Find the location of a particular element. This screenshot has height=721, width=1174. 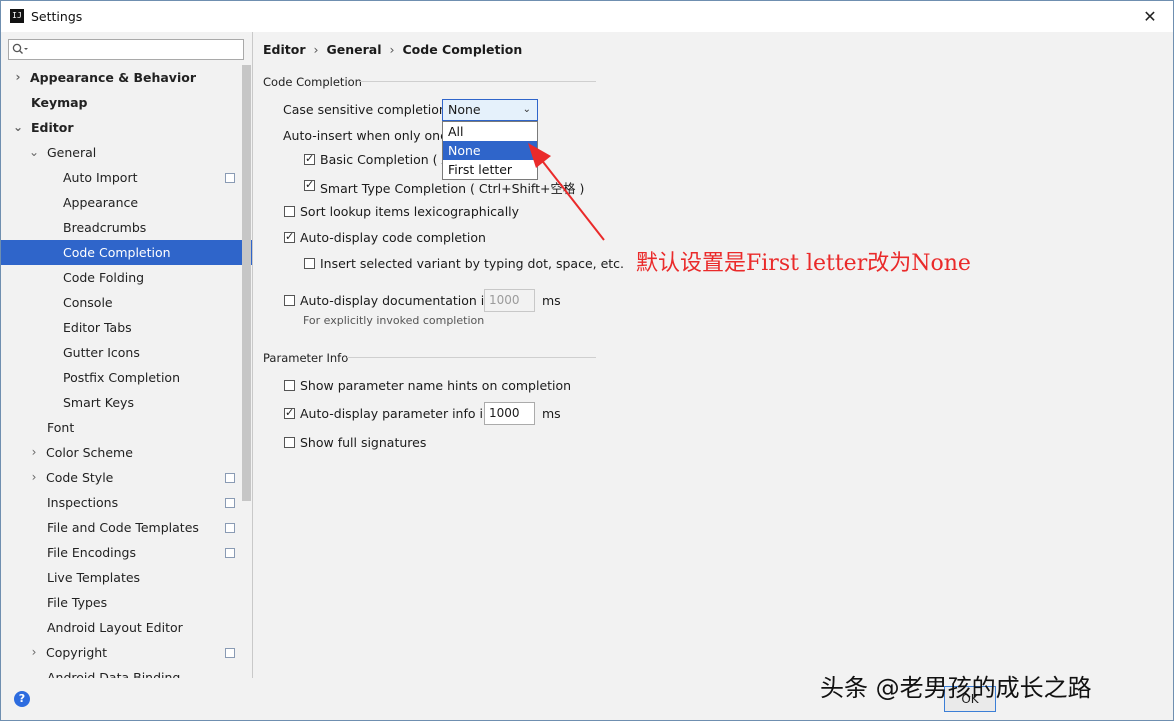

annotation-text: 默认设置是First letter改为None is located at coordinates (803, 263).